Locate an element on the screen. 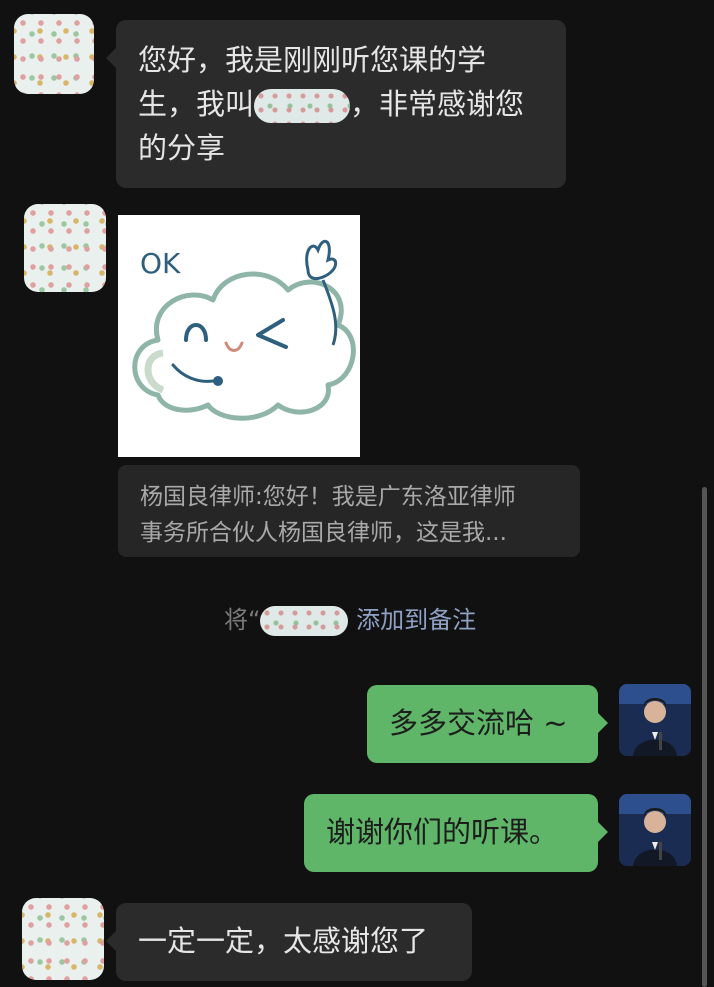 Image resolution: width=714 pixels, height=987 pixels. cloud-ok-sticker-icon: OK is located at coordinates (244, 330).